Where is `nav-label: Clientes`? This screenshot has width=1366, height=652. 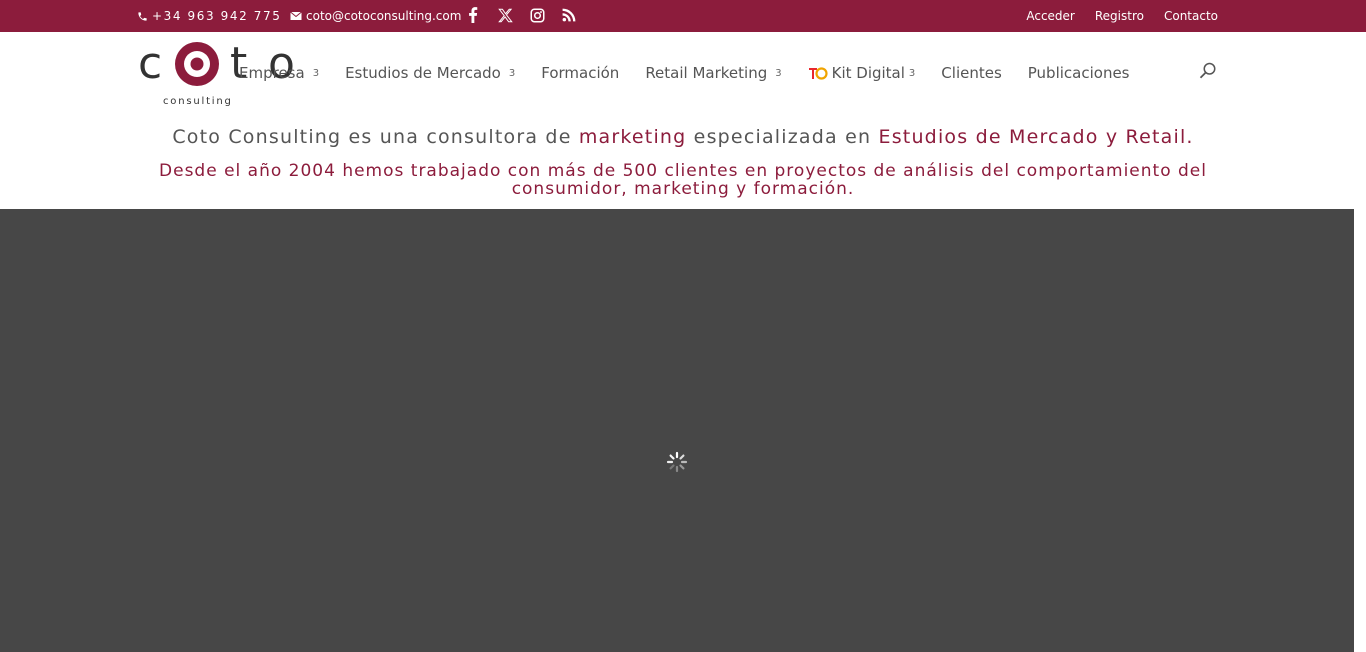 nav-label: Clientes is located at coordinates (971, 73).